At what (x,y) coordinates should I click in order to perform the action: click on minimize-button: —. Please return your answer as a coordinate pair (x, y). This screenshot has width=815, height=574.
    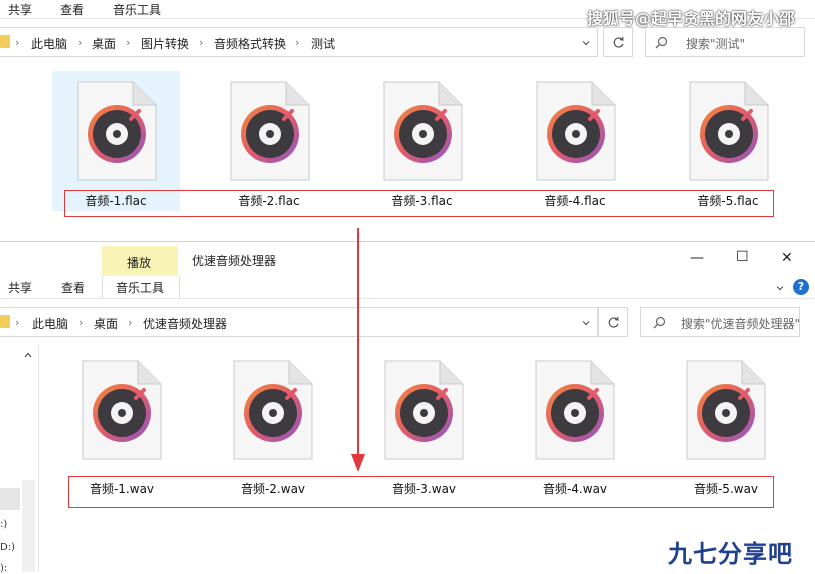
    Looking at the image, I should click on (697, 258).